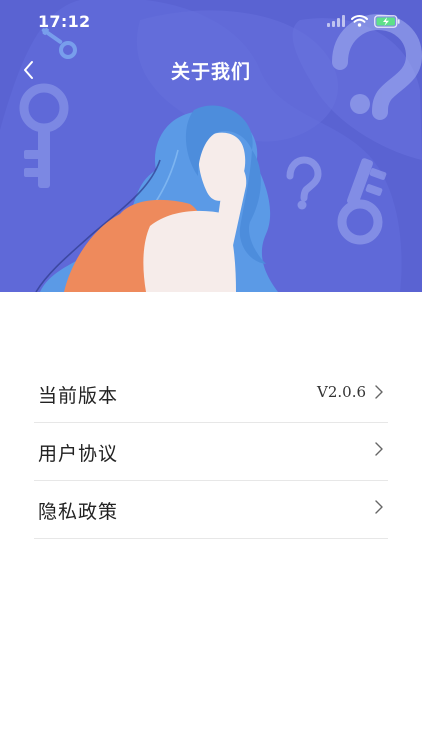 This screenshot has width=422, height=750. Describe the element at coordinates (336, 21) in the screenshot. I see `signal-icon` at that location.